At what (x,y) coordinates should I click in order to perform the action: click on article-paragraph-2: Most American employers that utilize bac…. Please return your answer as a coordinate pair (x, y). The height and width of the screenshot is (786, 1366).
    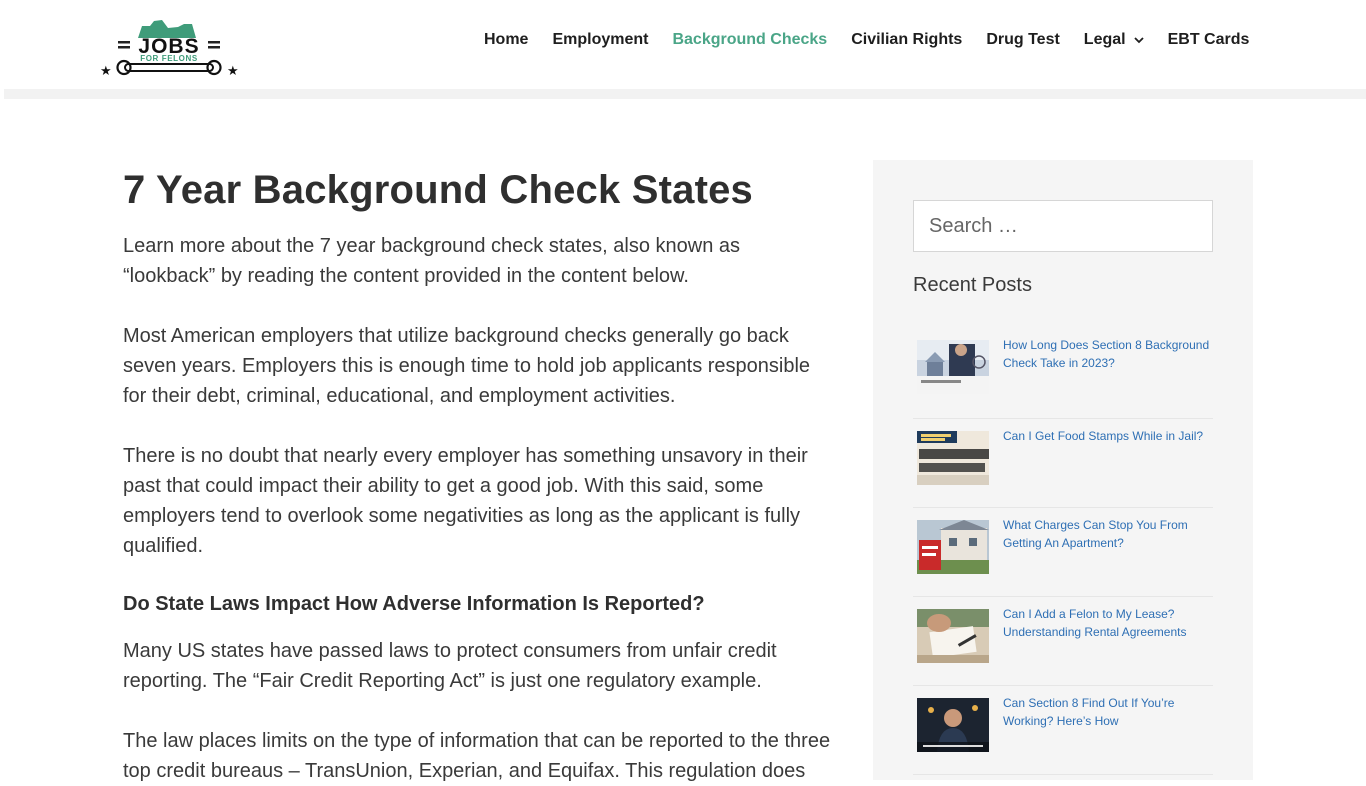
    Looking at the image, I should click on (467, 366).